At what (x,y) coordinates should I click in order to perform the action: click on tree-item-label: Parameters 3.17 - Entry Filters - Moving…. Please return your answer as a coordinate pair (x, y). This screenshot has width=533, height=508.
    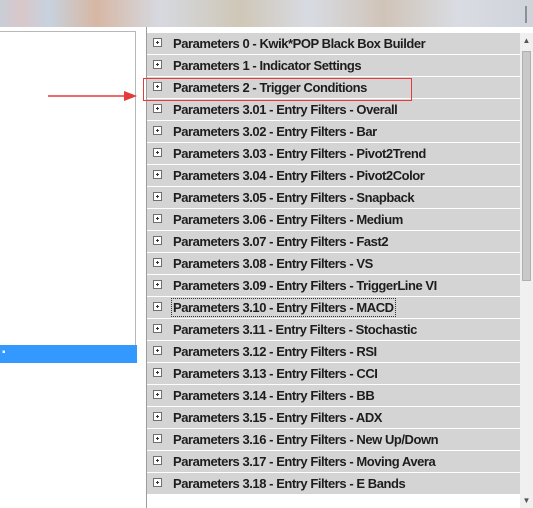
    Looking at the image, I should click on (304, 461).